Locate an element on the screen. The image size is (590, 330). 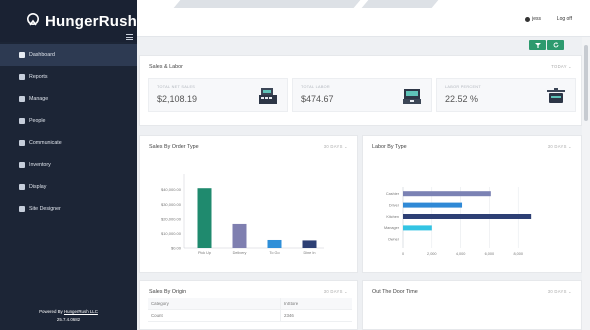
sidebar-item-inventory: Inventory is located at coordinates (68, 165).